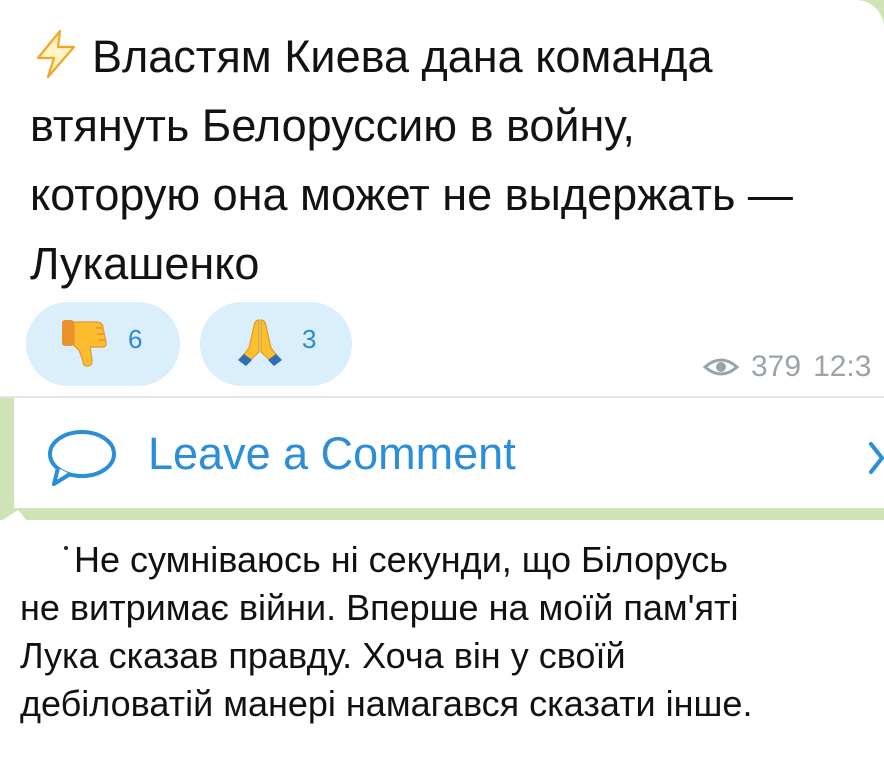 The height and width of the screenshot is (769, 884). I want to click on headline-line-4: Лукашенко, so click(145, 263).